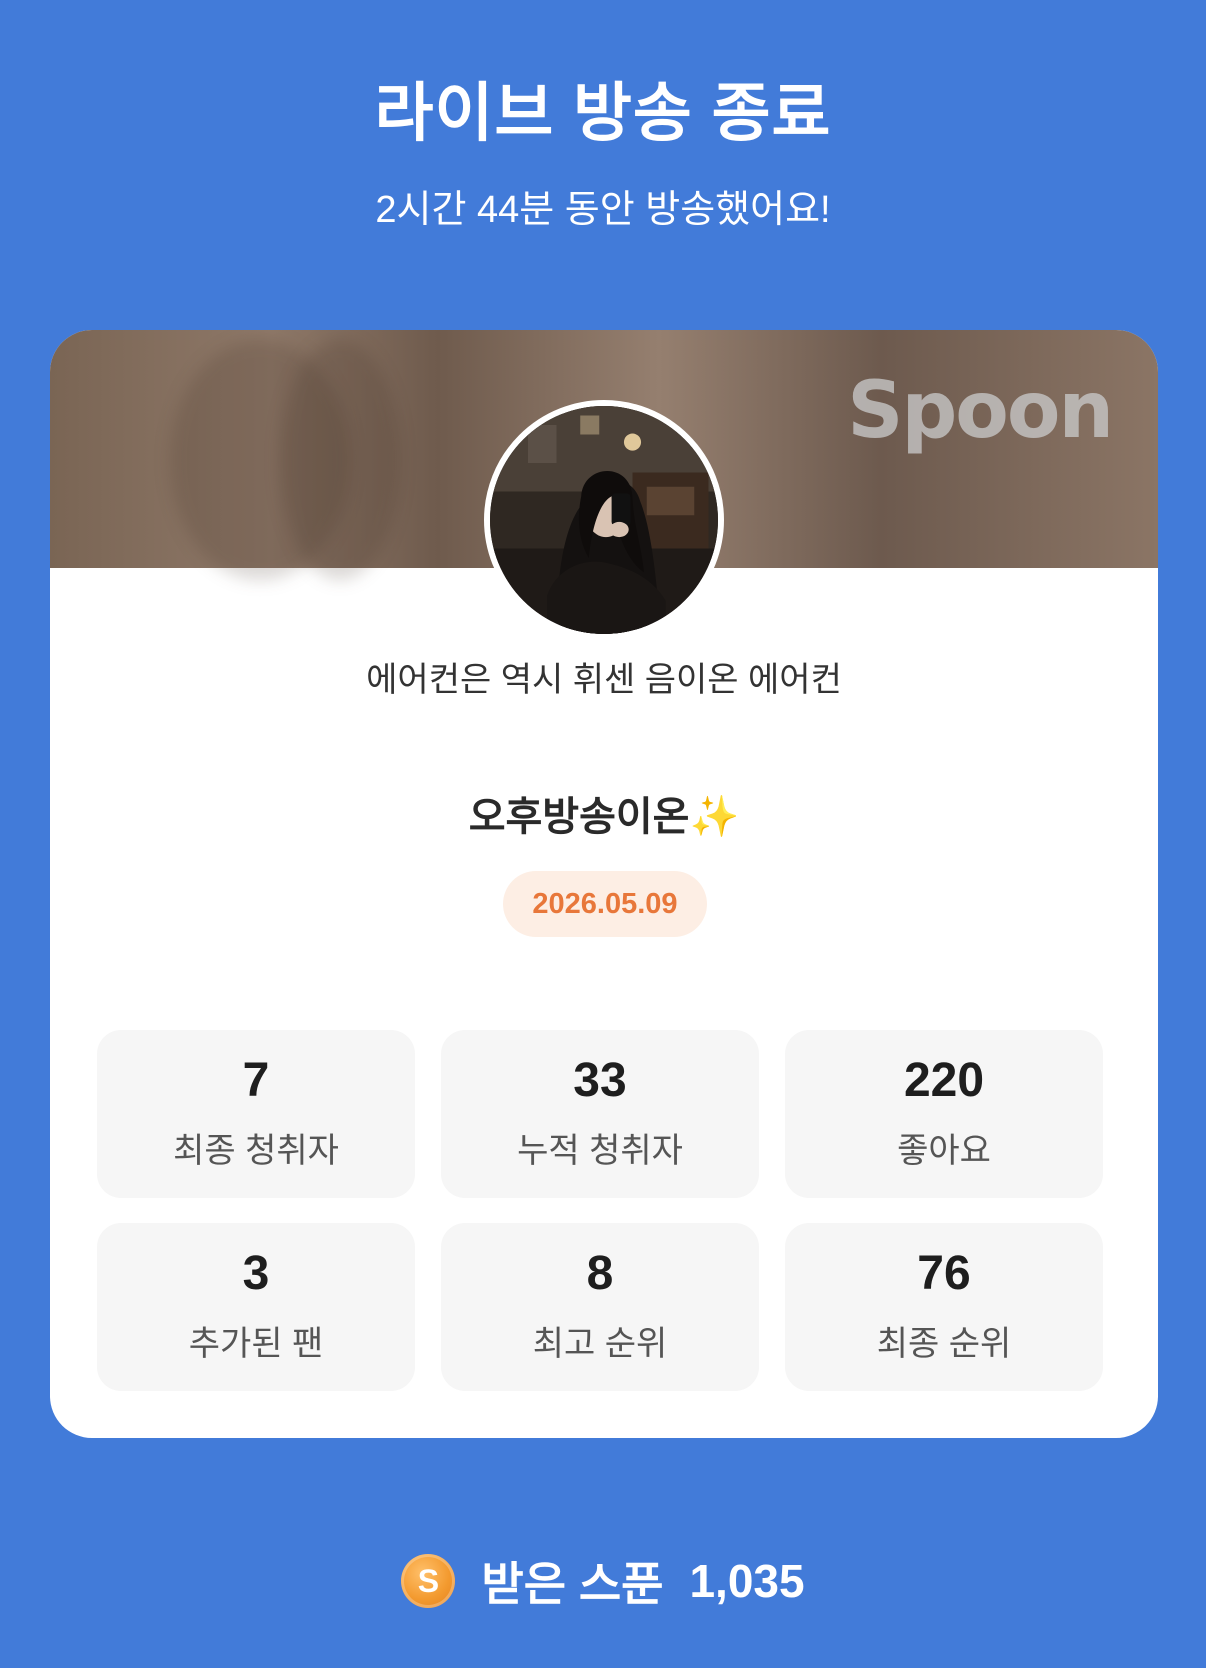  Describe the element at coordinates (603, 210) in the screenshot. I see `broadcast-duration: 2시간 44분 동안 방송했어요!` at that location.